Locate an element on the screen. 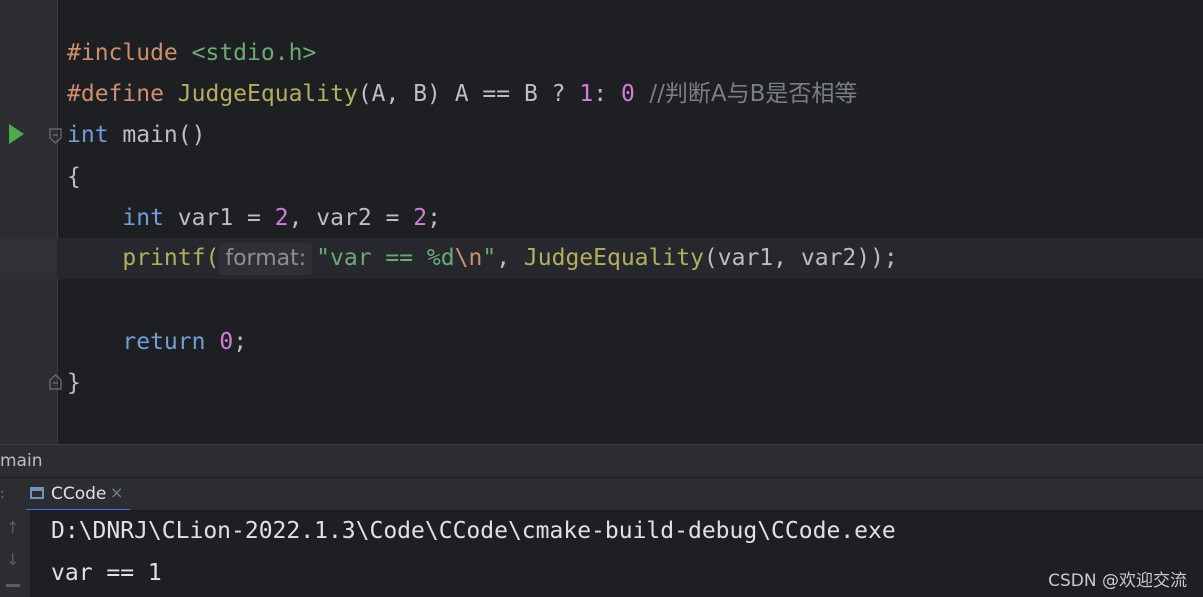 The image size is (1203, 597). soft-wrap-icon is located at coordinates (13, 585).